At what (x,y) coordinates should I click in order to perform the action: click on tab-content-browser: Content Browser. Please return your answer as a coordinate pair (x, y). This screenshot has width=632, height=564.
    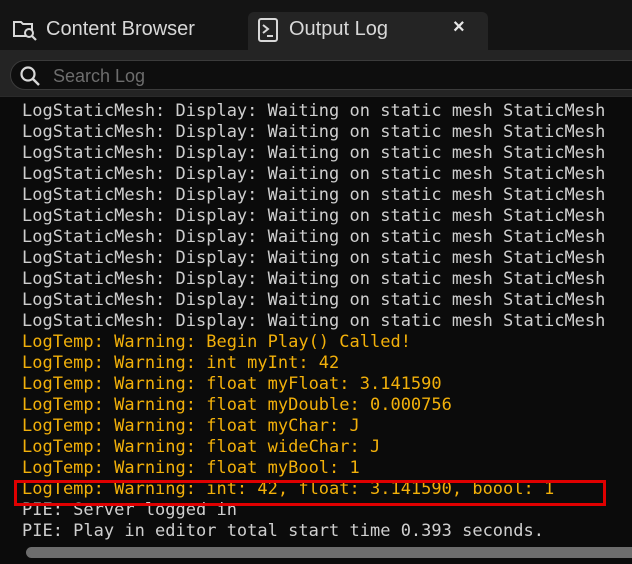
    Looking at the image, I should click on (120, 31).